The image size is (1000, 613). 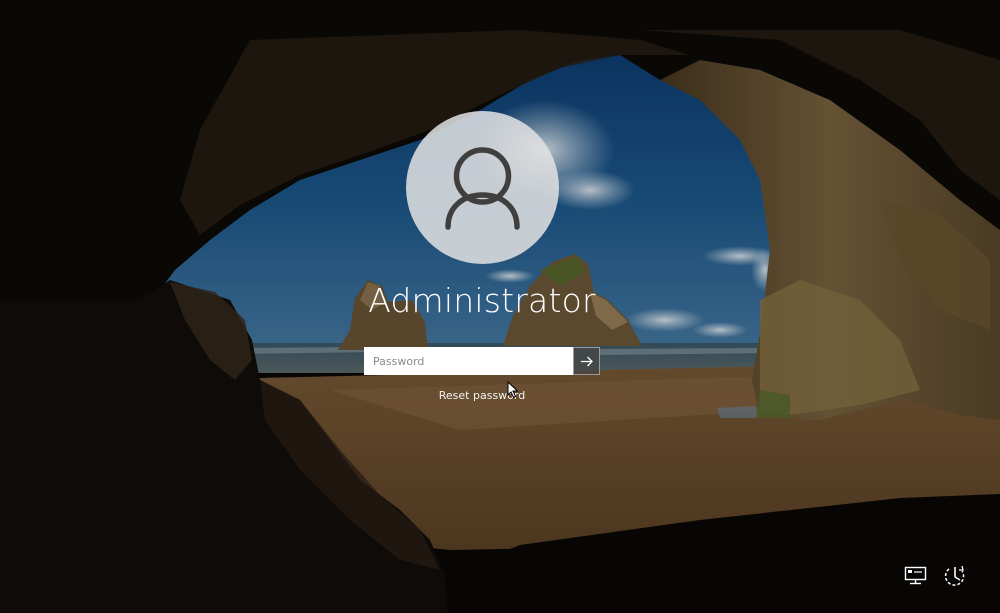 What do you see at coordinates (482, 396) in the screenshot?
I see `reset-password-link: Reset password` at bounding box center [482, 396].